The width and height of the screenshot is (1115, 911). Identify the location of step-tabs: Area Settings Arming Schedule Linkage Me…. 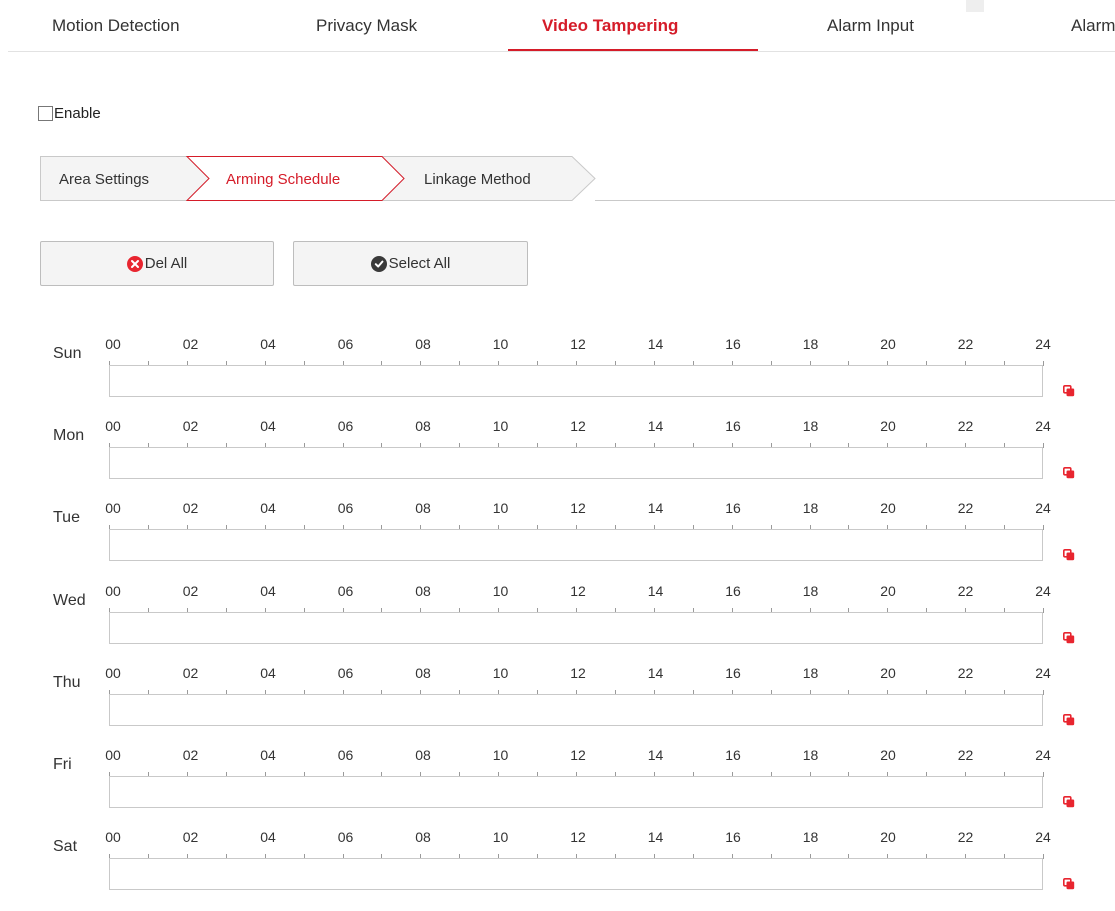
(577, 178).